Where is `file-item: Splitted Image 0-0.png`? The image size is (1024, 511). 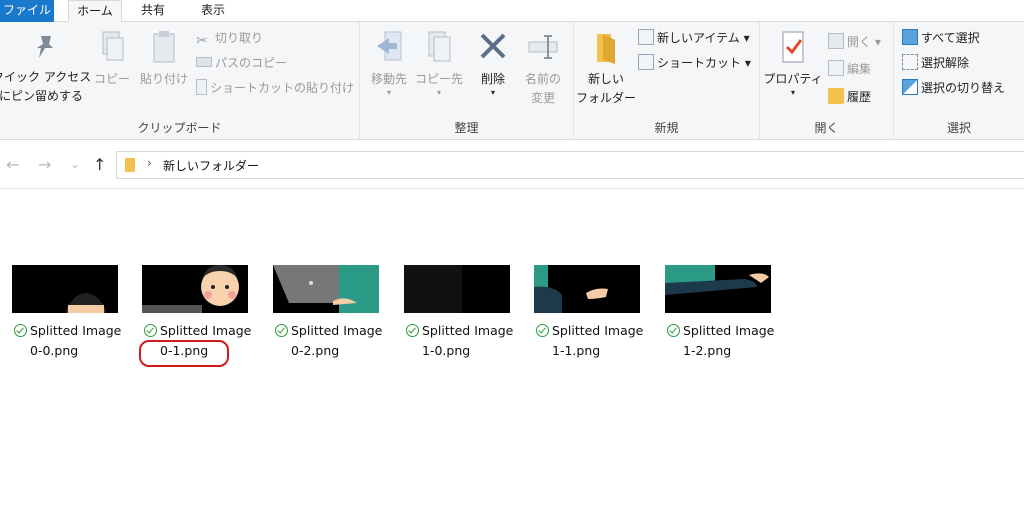
file-item: Splitted Image 0-0.png is located at coordinates (68, 316).